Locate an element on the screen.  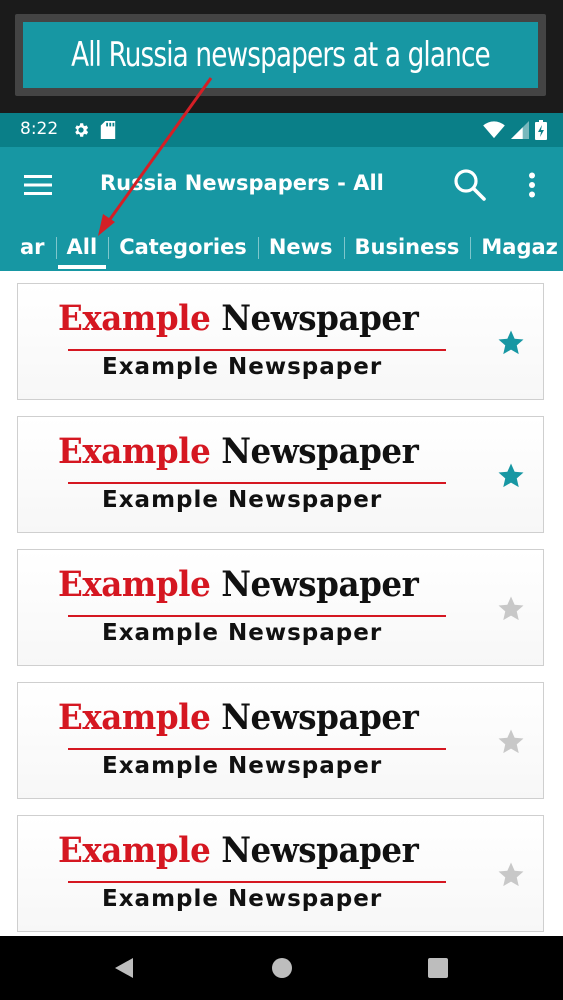
gear-icon is located at coordinates (82, 130).